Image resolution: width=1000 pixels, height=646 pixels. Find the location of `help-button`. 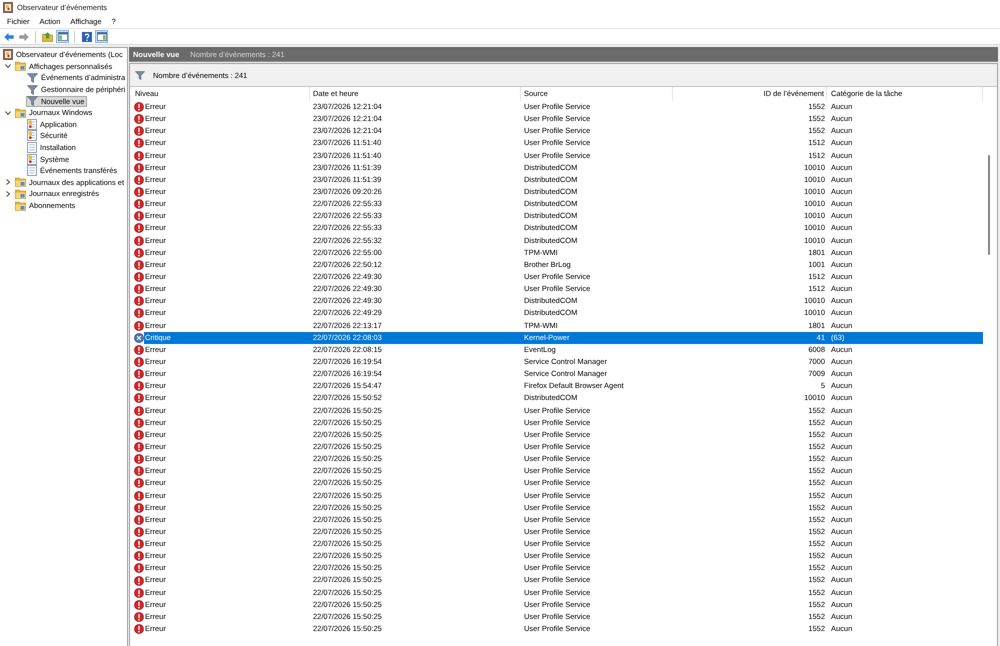

help-button is located at coordinates (86, 36).